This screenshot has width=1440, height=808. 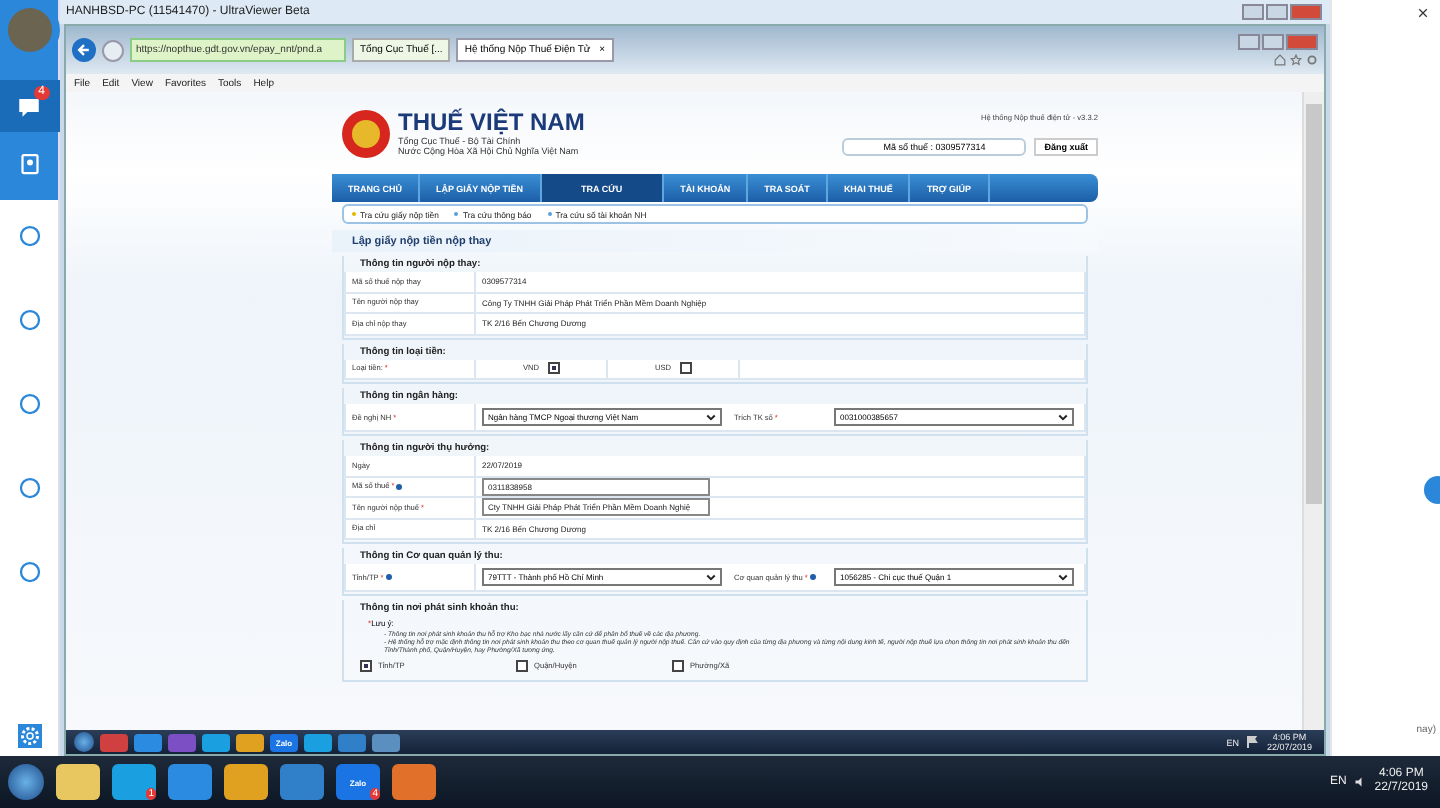 I want to click on contacts-icon, so click(x=29, y=164).